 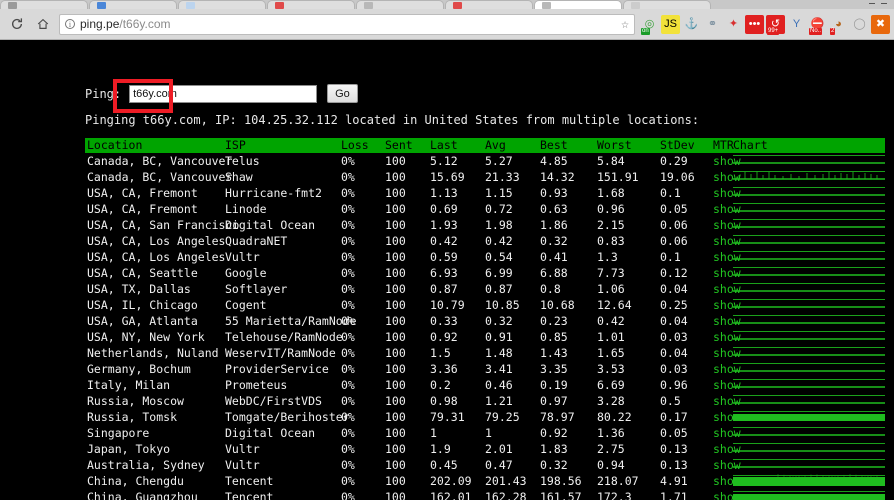 I want to click on cell-worst: 1.36, so click(x=611, y=433).